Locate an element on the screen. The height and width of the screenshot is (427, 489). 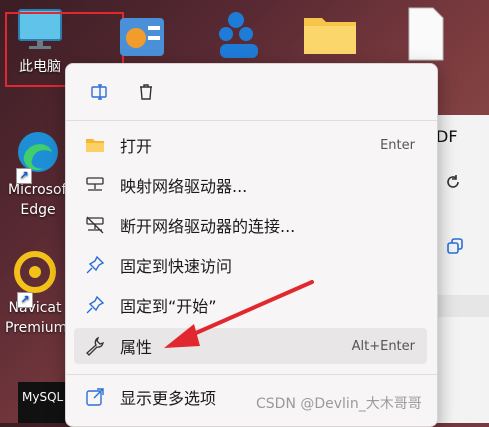
window-title-fragment: DF is located at coordinates (447, 136).